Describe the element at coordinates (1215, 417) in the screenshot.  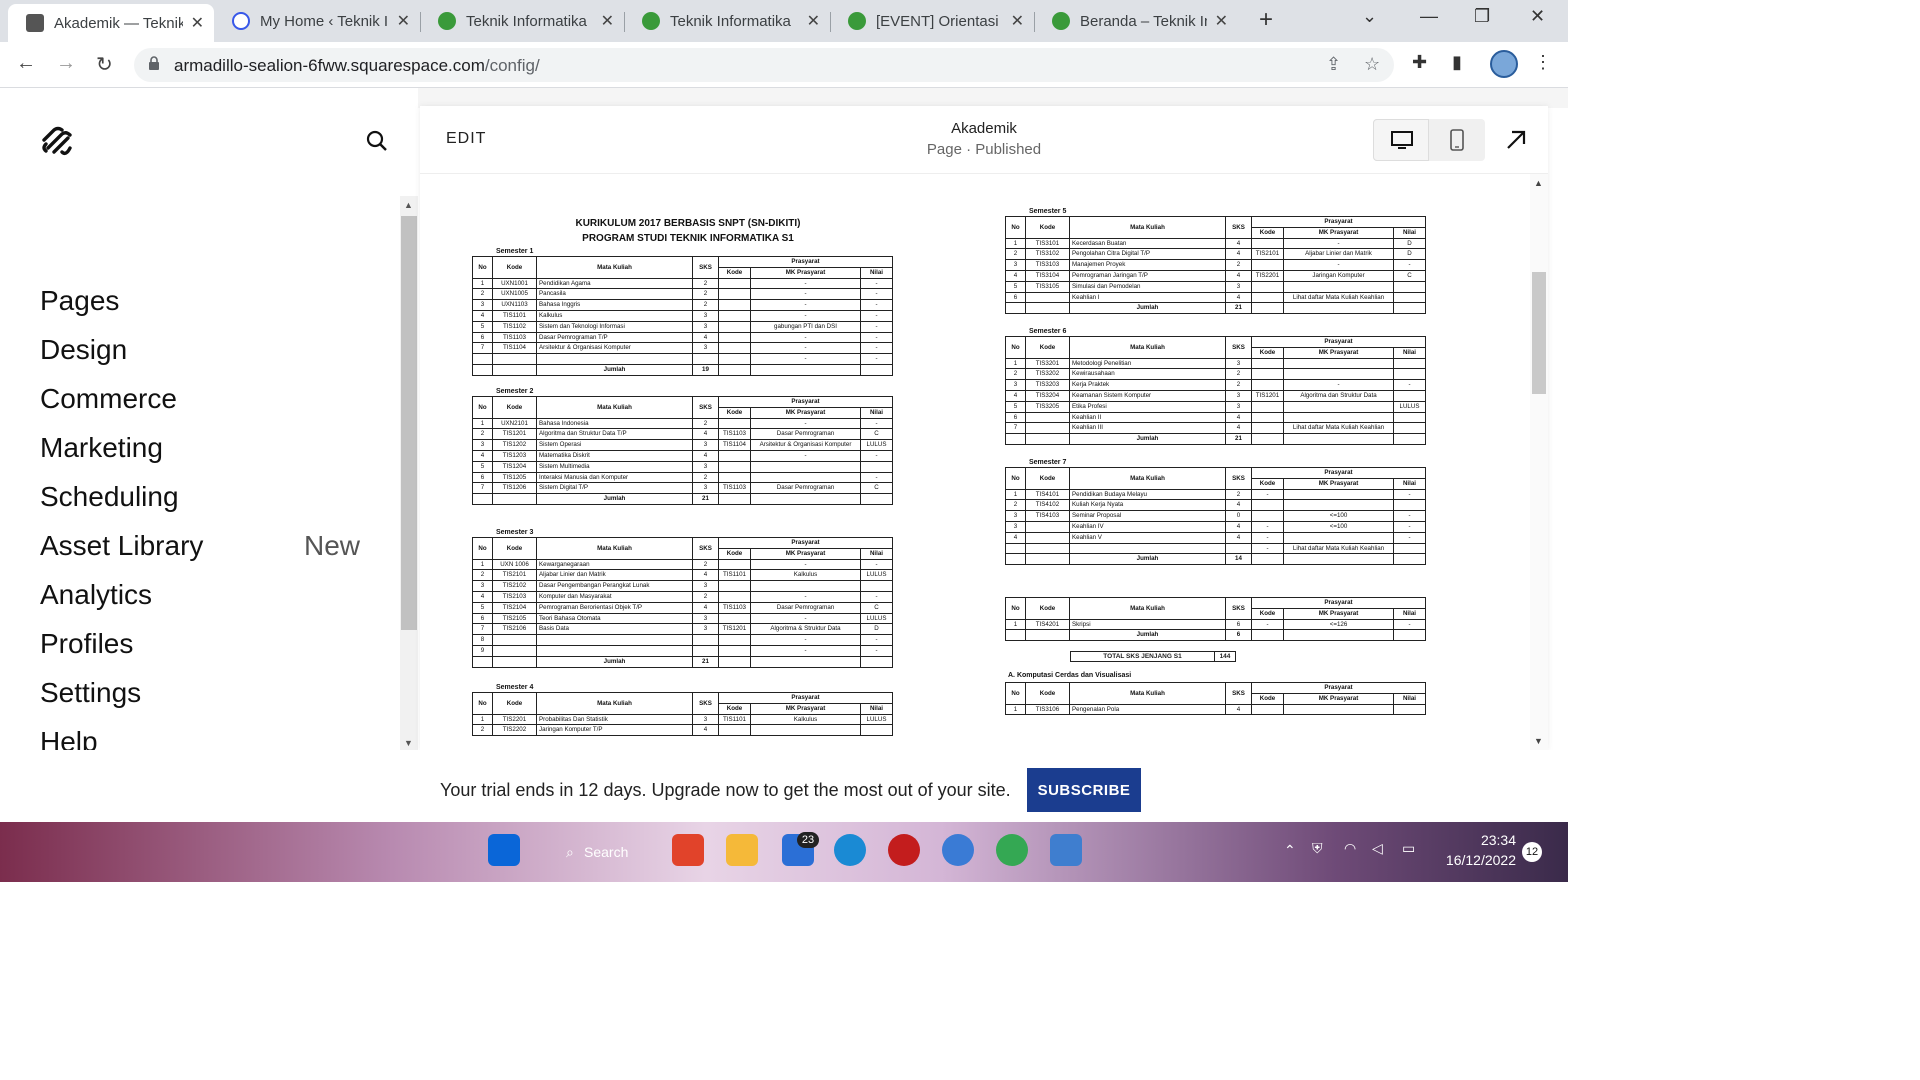
I see `table-row: 6 Keahlian II 4` at that location.